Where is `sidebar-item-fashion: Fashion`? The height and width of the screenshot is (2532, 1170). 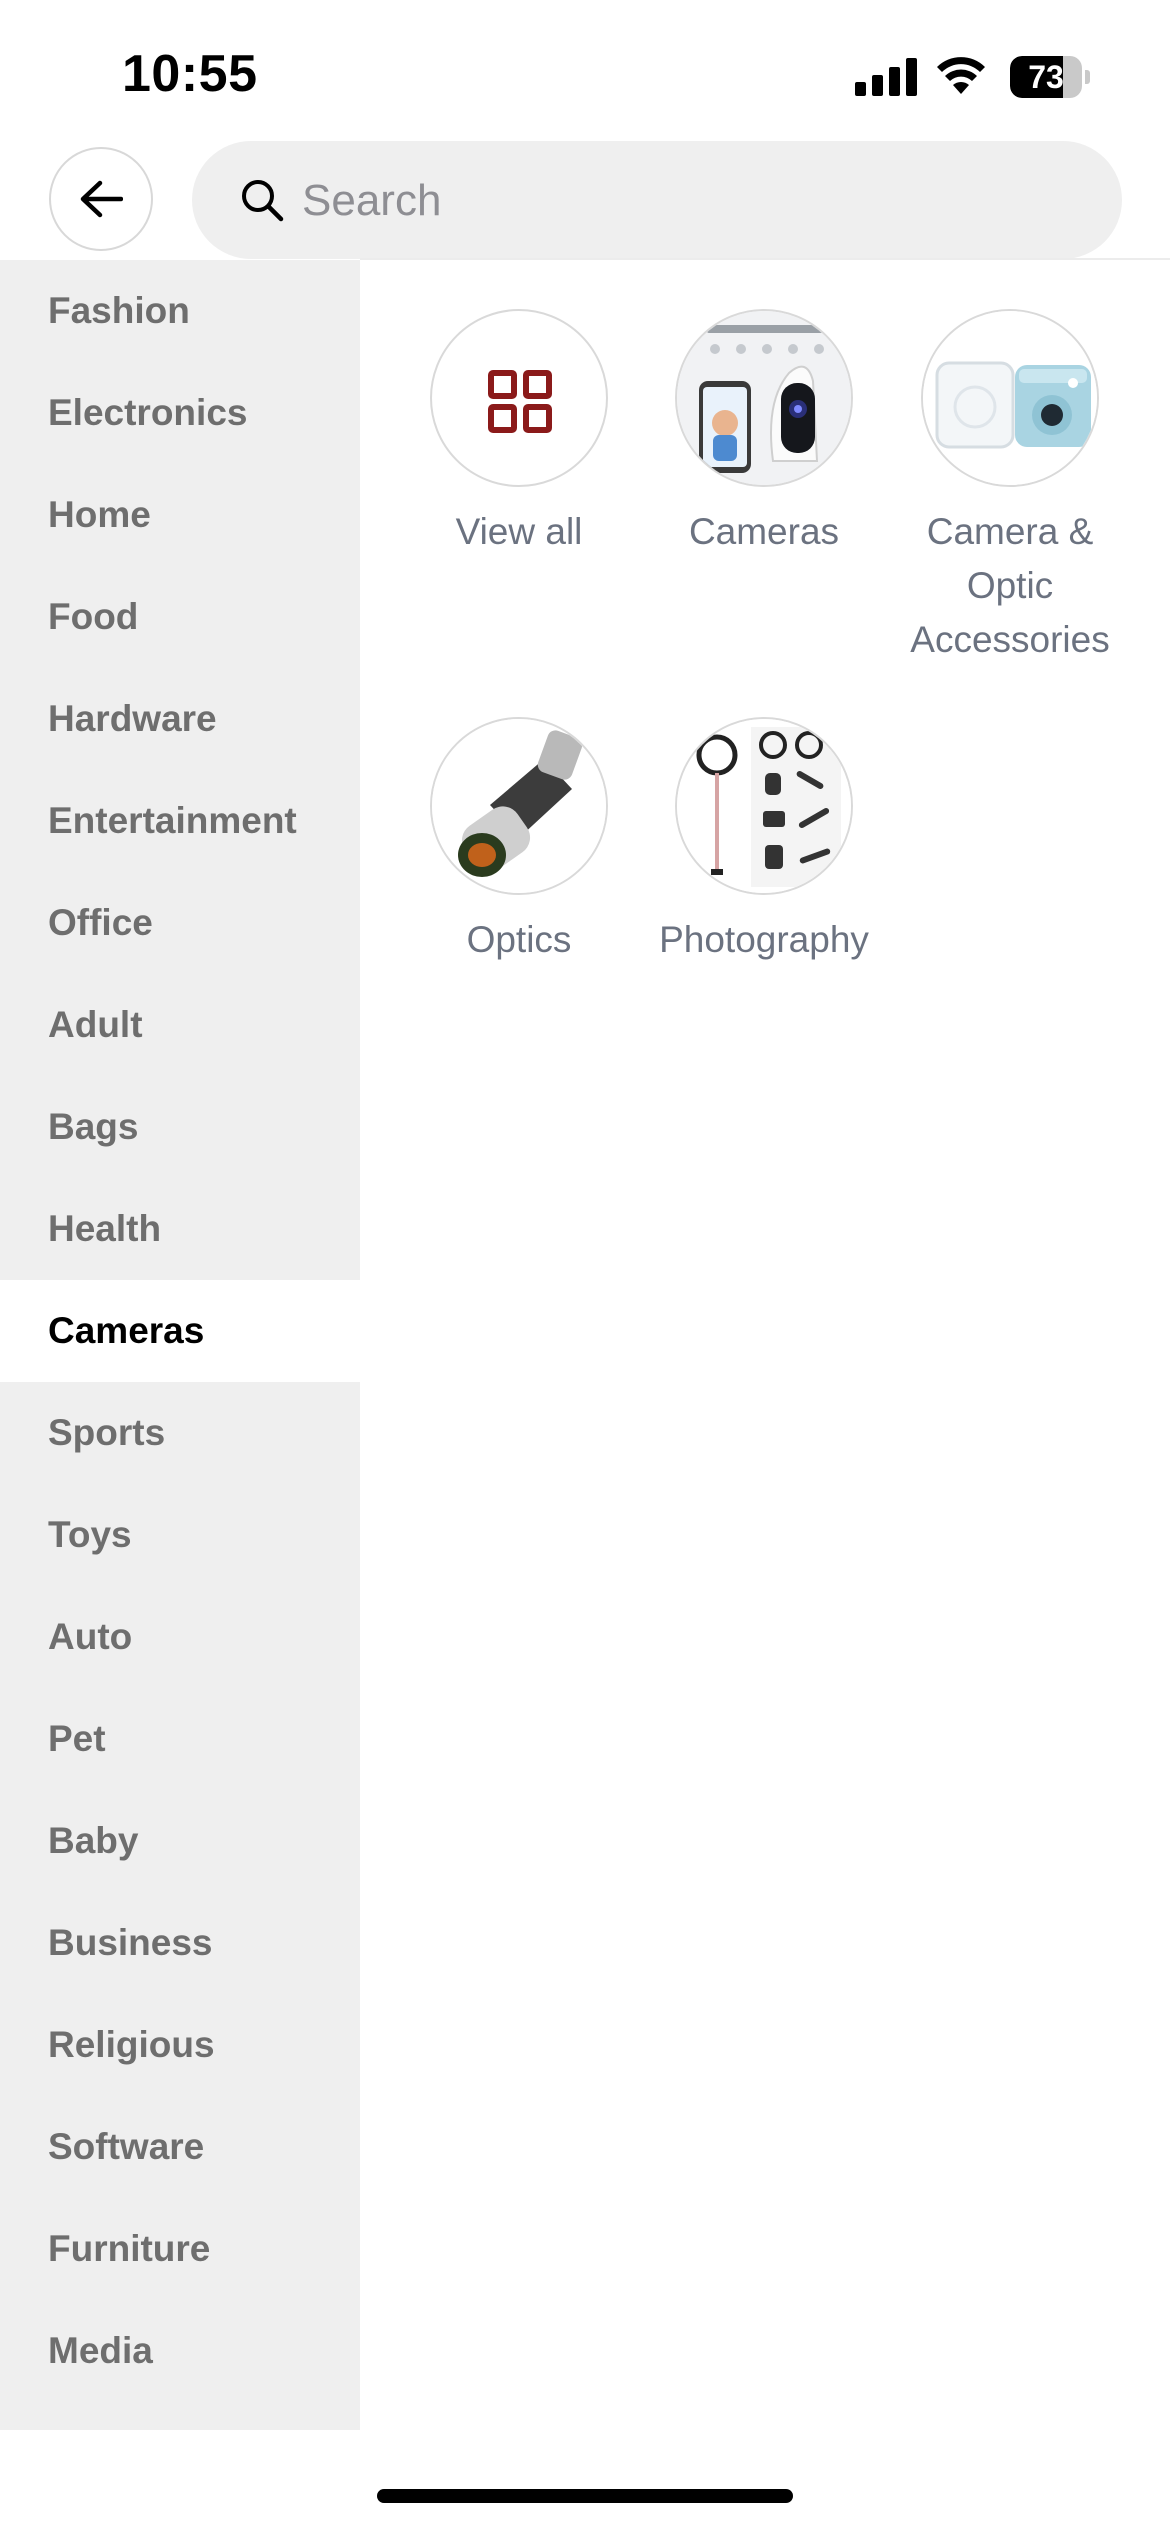
sidebar-item-fashion: Fashion is located at coordinates (180, 311).